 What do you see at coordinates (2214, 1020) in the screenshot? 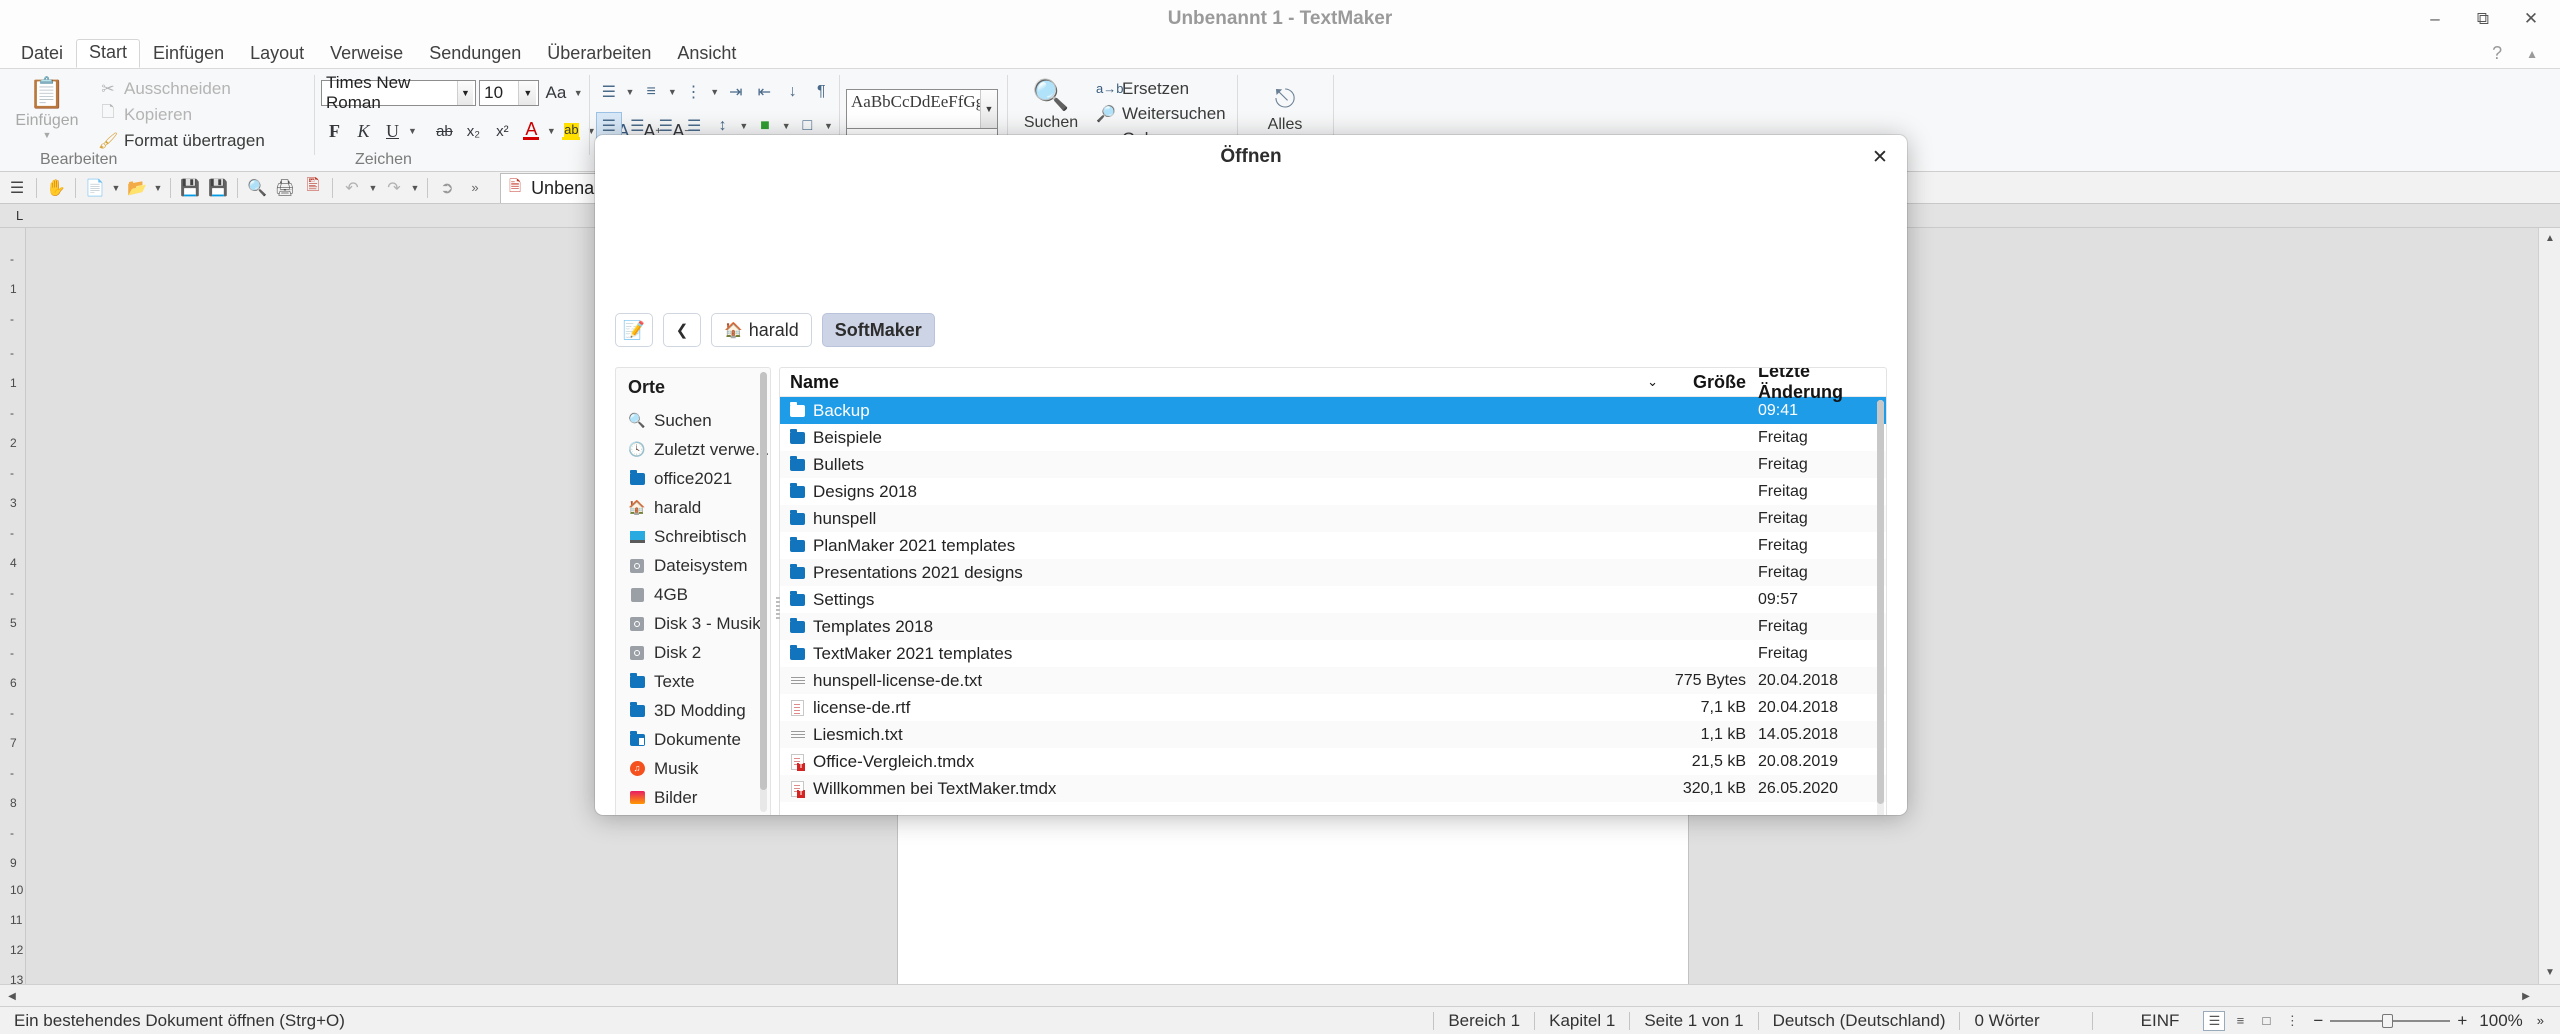
I see `page-view-icon: ☰` at bounding box center [2214, 1020].